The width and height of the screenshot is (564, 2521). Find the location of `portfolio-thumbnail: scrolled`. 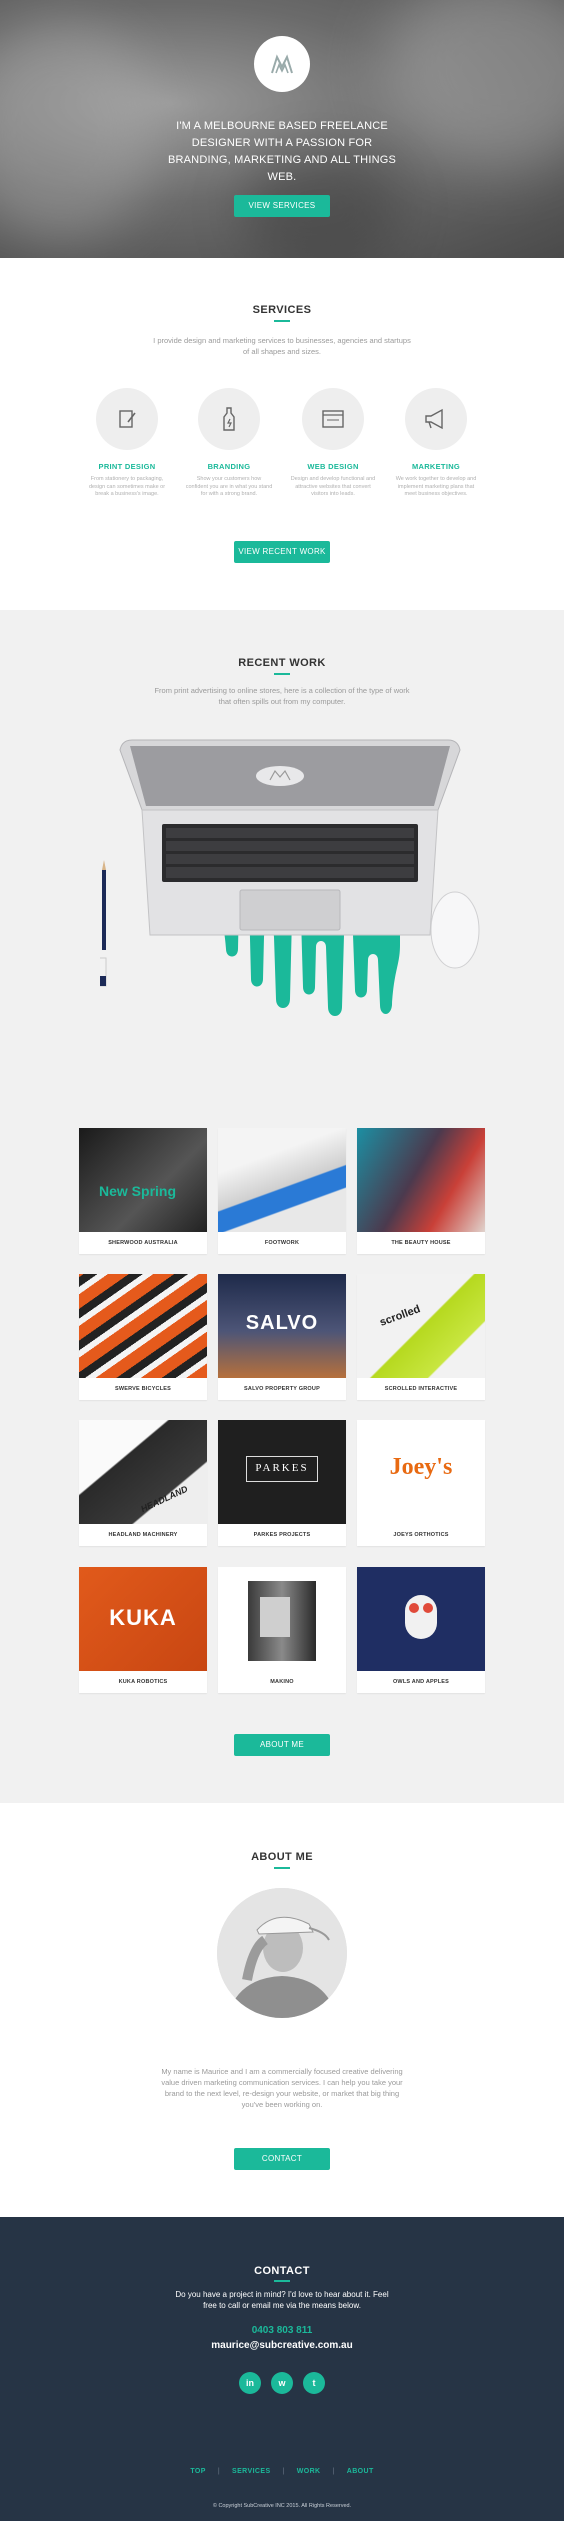

portfolio-thumbnail: scrolled is located at coordinates (421, 1326).